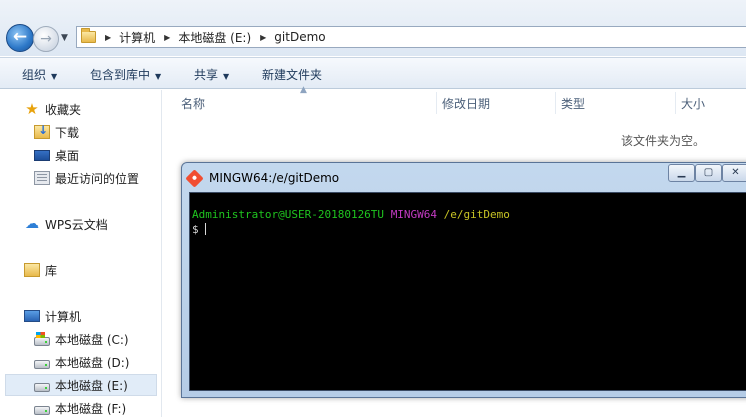  I want to click on library-icon, so click(32, 270).